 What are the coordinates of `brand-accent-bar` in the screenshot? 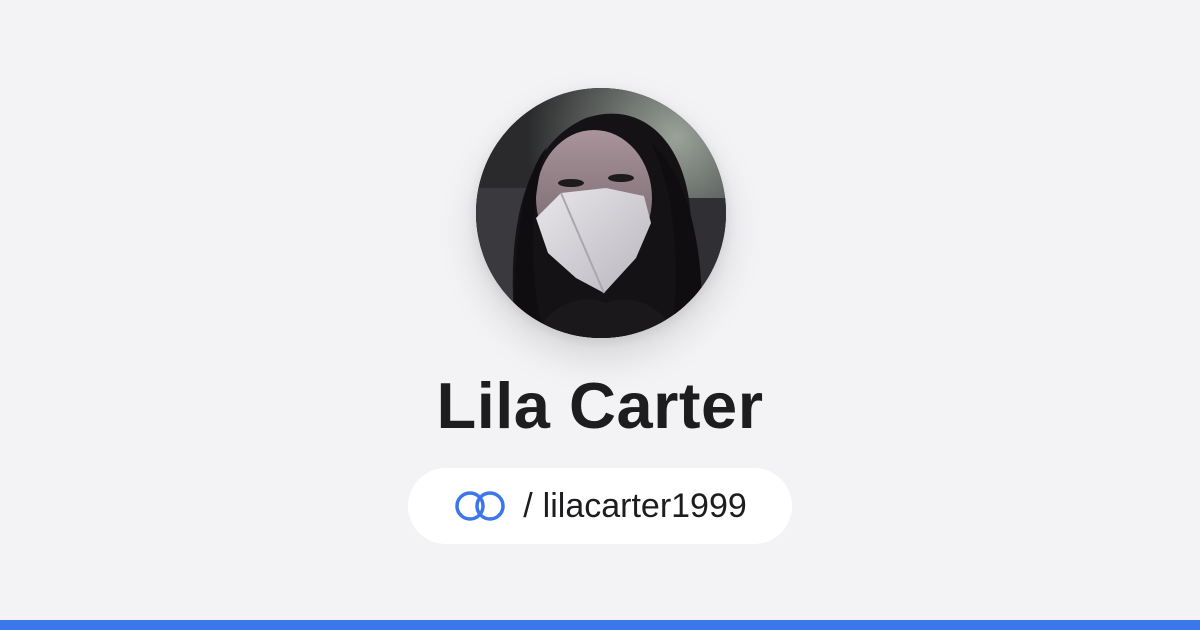 It's located at (600, 625).